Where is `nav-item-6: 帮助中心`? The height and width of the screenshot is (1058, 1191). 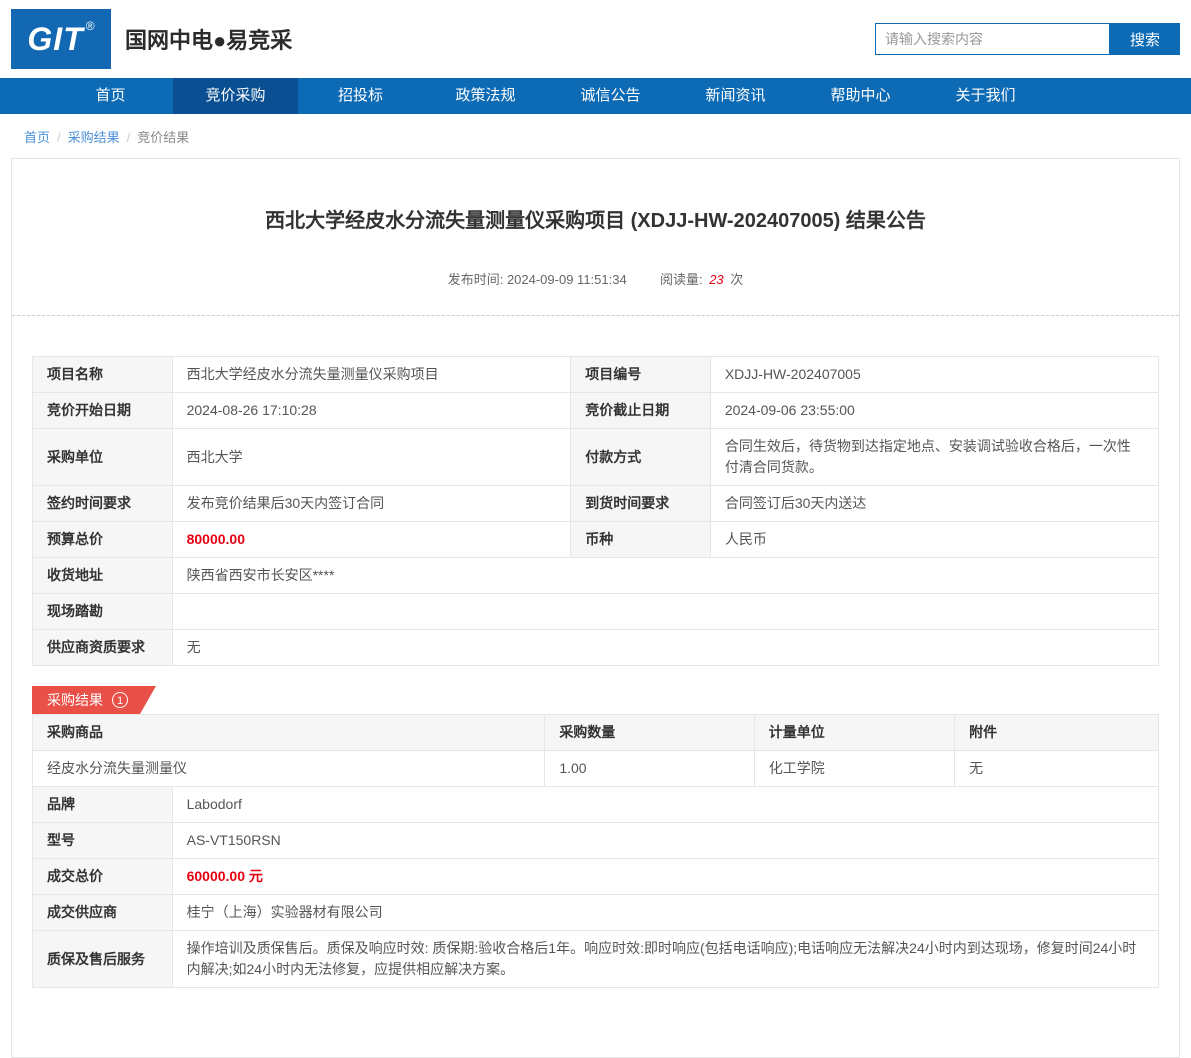 nav-item-6: 帮助中心 is located at coordinates (860, 96).